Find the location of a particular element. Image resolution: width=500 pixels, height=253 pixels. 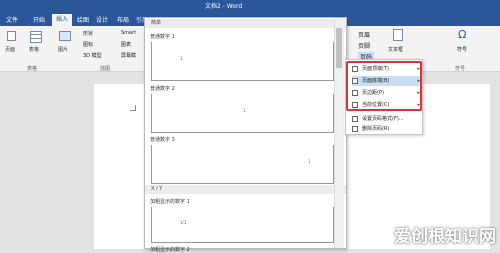

highlight-box is located at coordinates (384, 86).